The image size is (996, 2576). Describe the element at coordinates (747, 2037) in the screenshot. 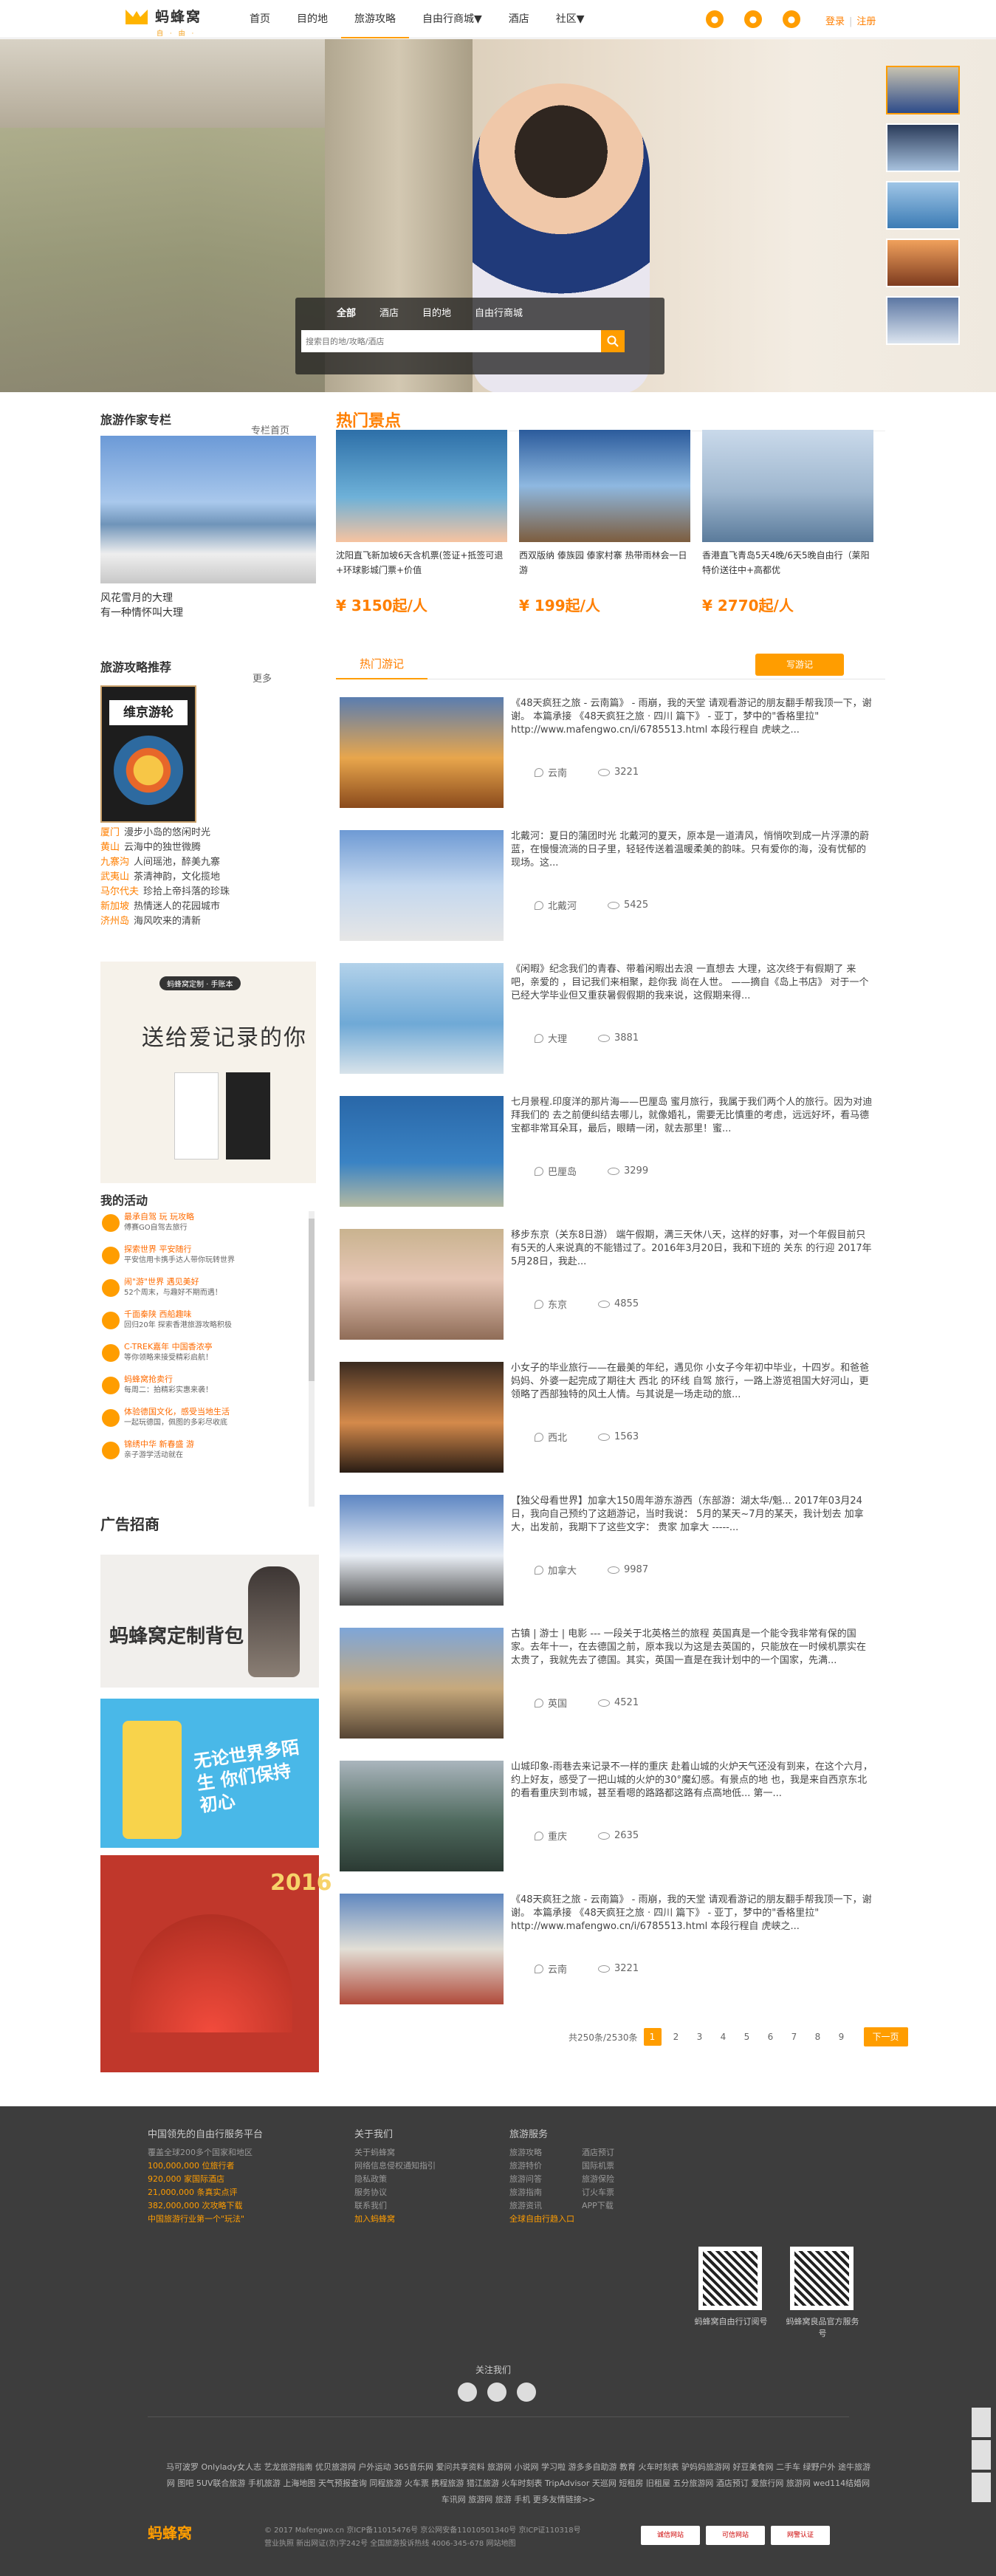

I see `page-link: 5` at that location.